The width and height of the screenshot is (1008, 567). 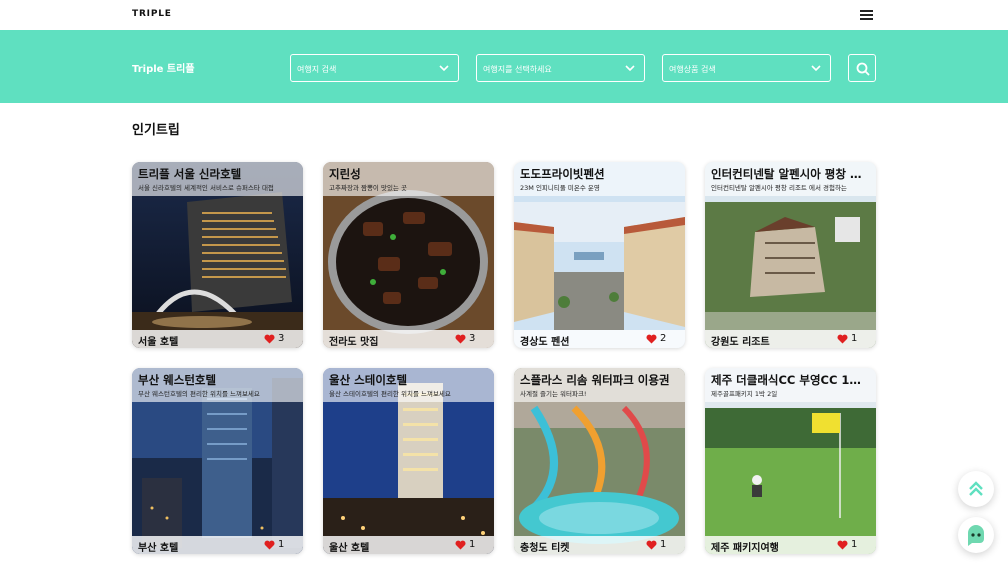 What do you see at coordinates (562, 174) in the screenshot?
I see `card-title: 도도프라이빗펜션` at bounding box center [562, 174].